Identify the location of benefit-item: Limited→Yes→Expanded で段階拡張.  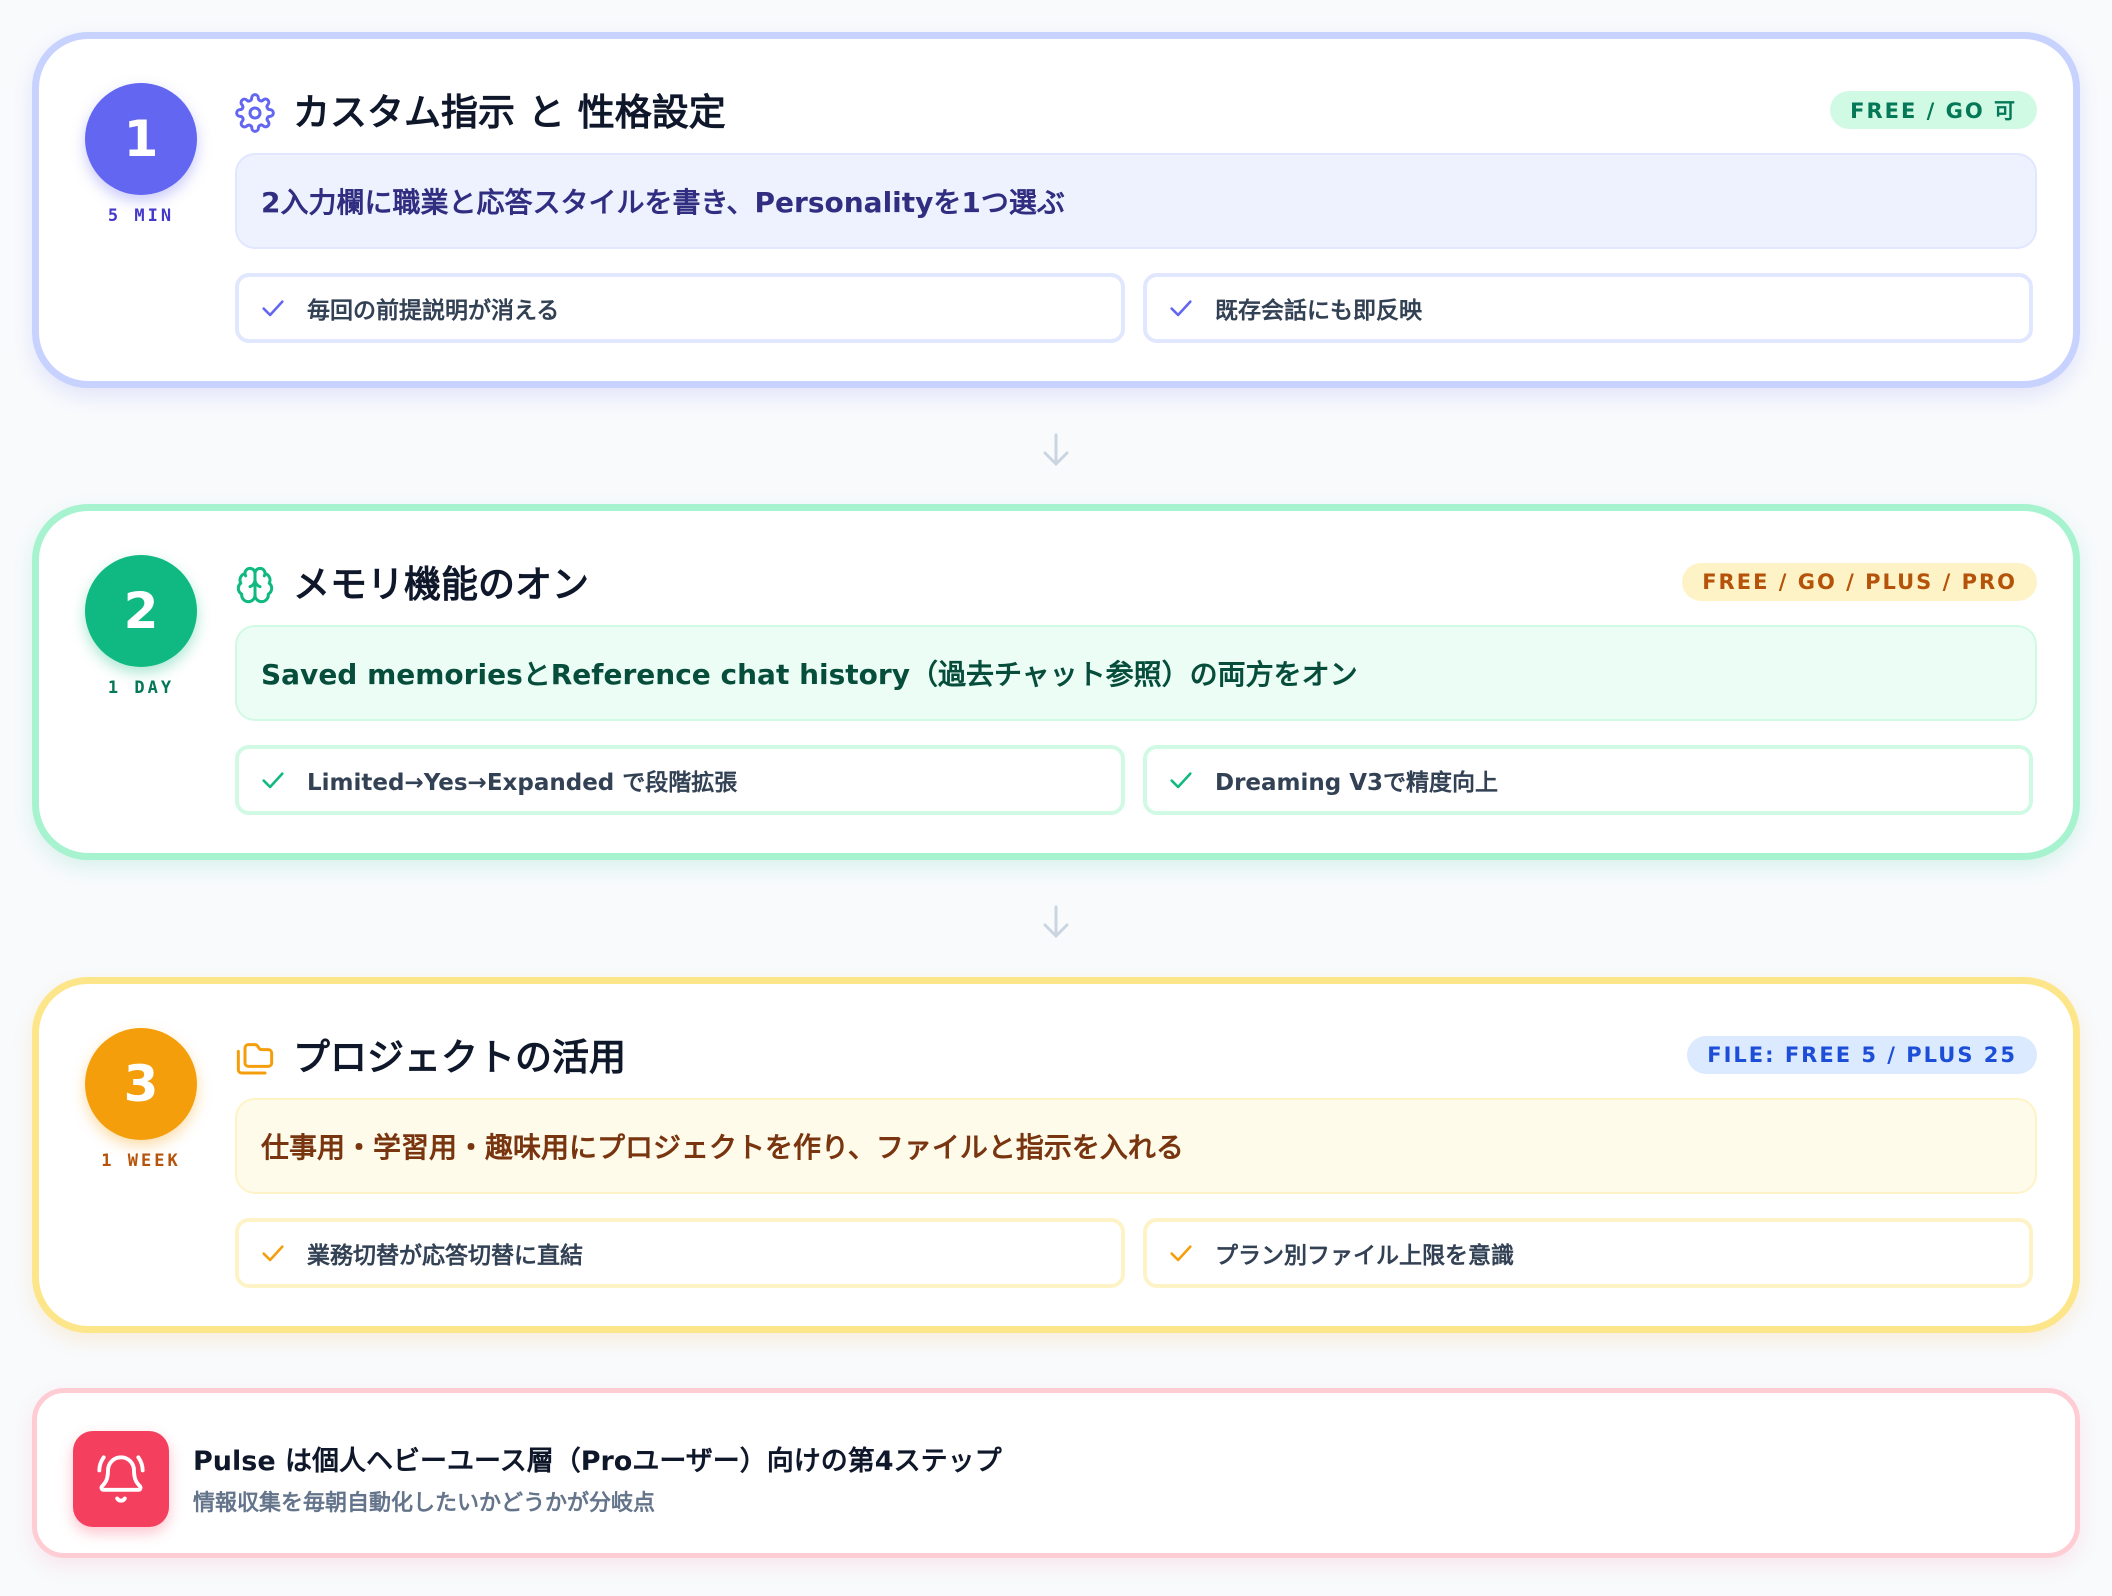
(680, 780).